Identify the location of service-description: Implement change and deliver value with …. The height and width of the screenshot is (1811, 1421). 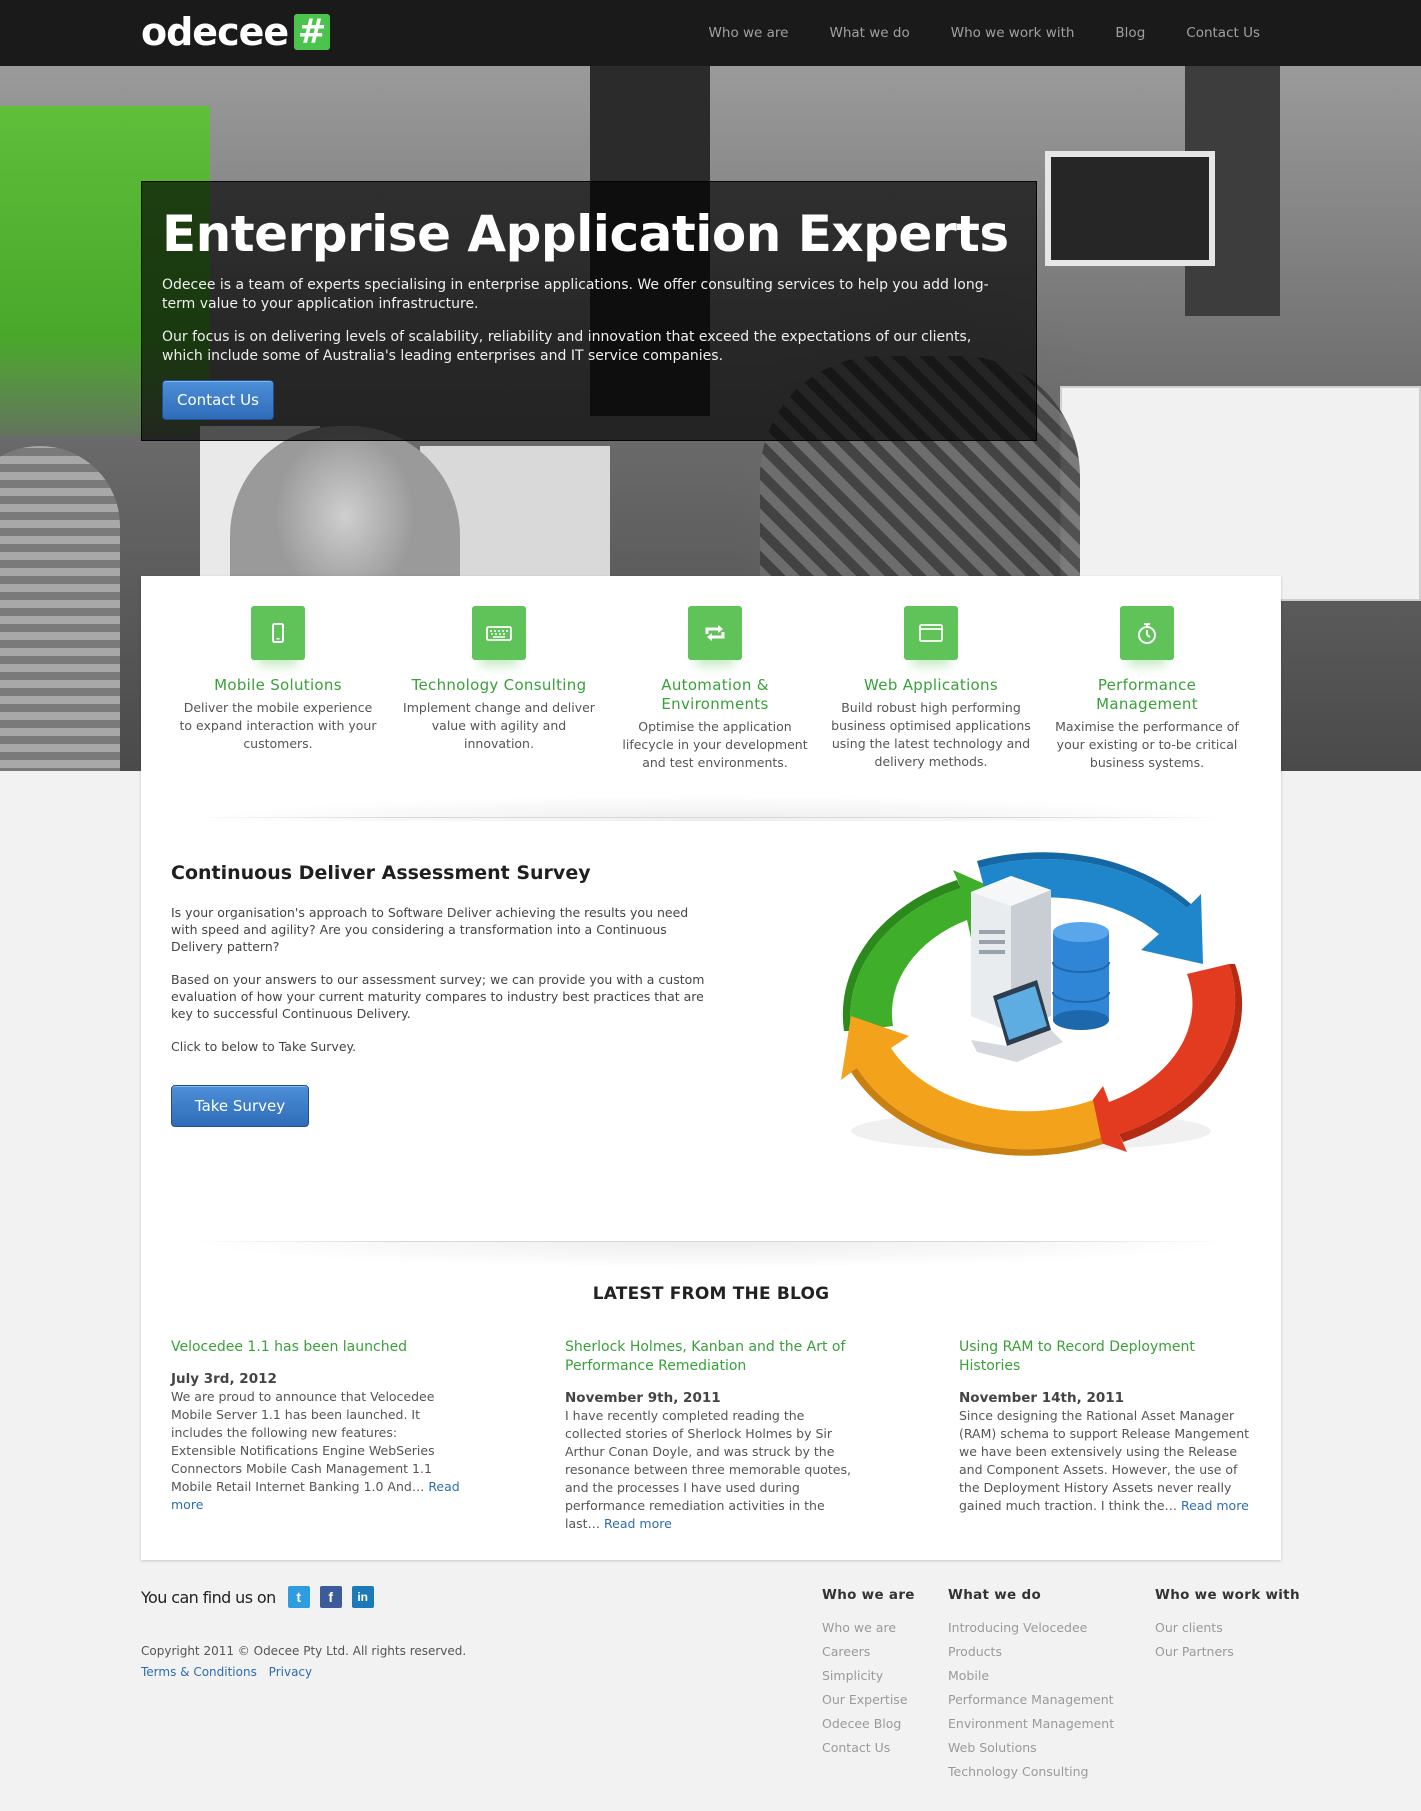
(499, 725).